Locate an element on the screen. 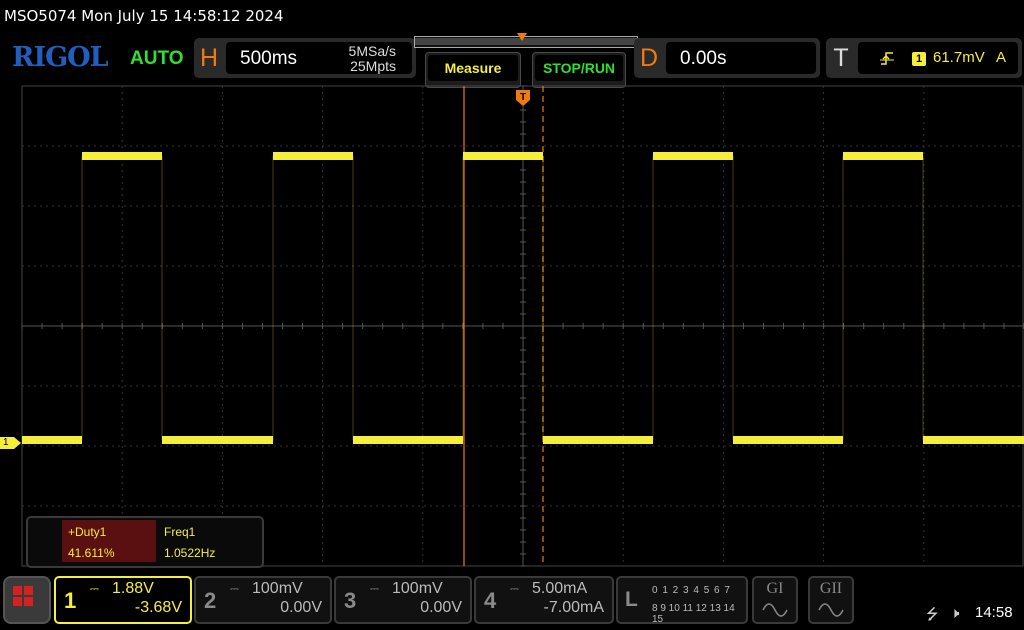  trigger-position-icon is located at coordinates (522, 37).